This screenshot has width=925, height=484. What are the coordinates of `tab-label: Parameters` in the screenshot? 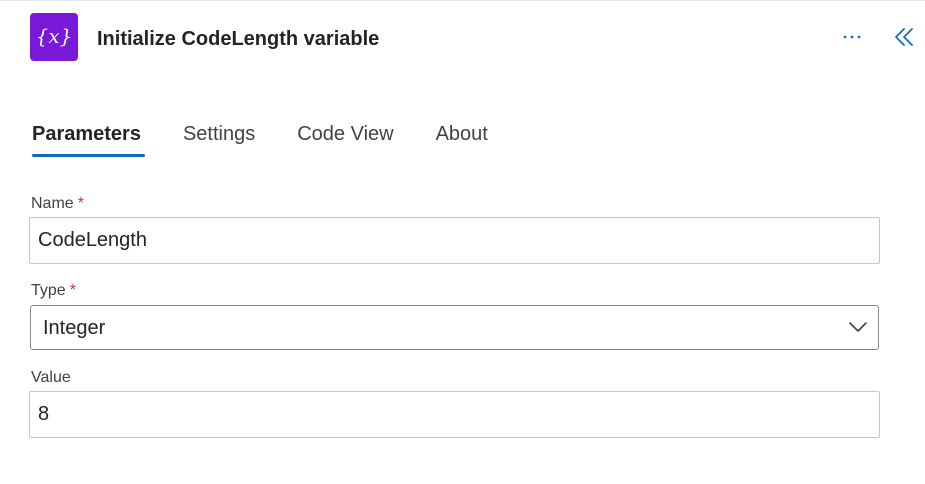 It's located at (86, 134).